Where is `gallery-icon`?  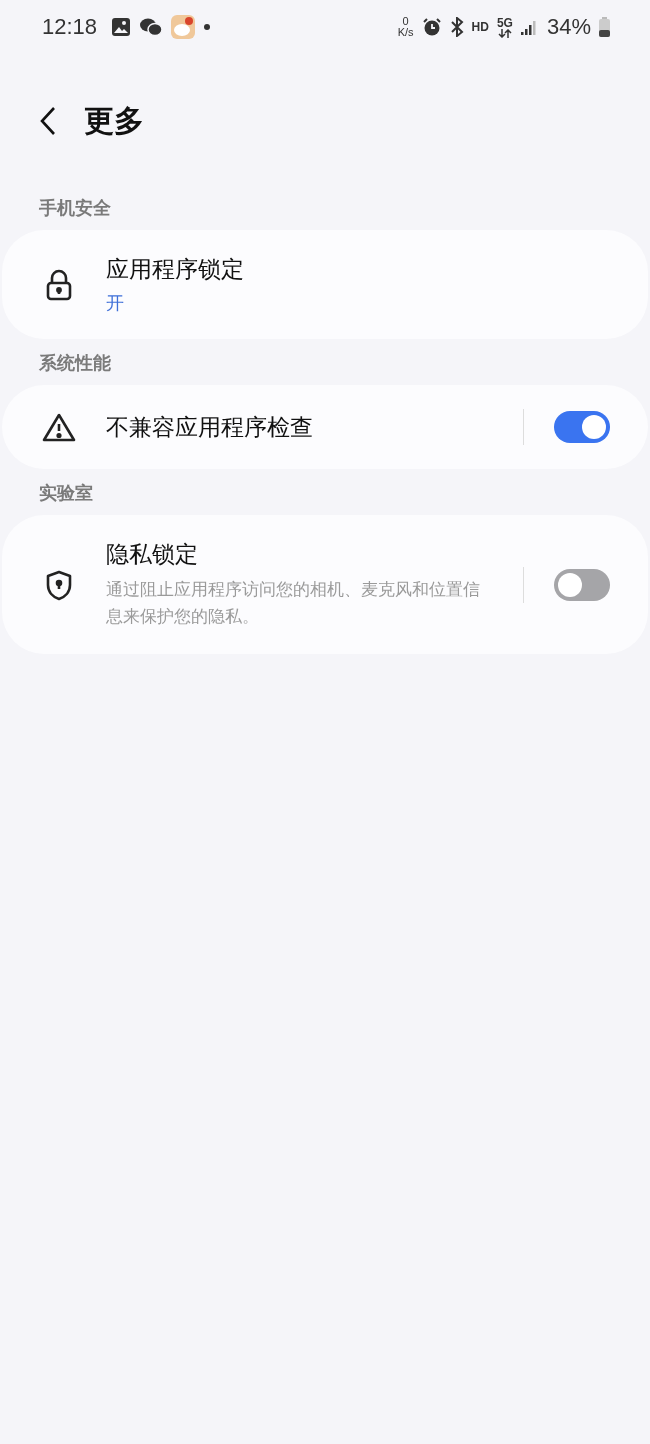
gallery-icon is located at coordinates (121, 27).